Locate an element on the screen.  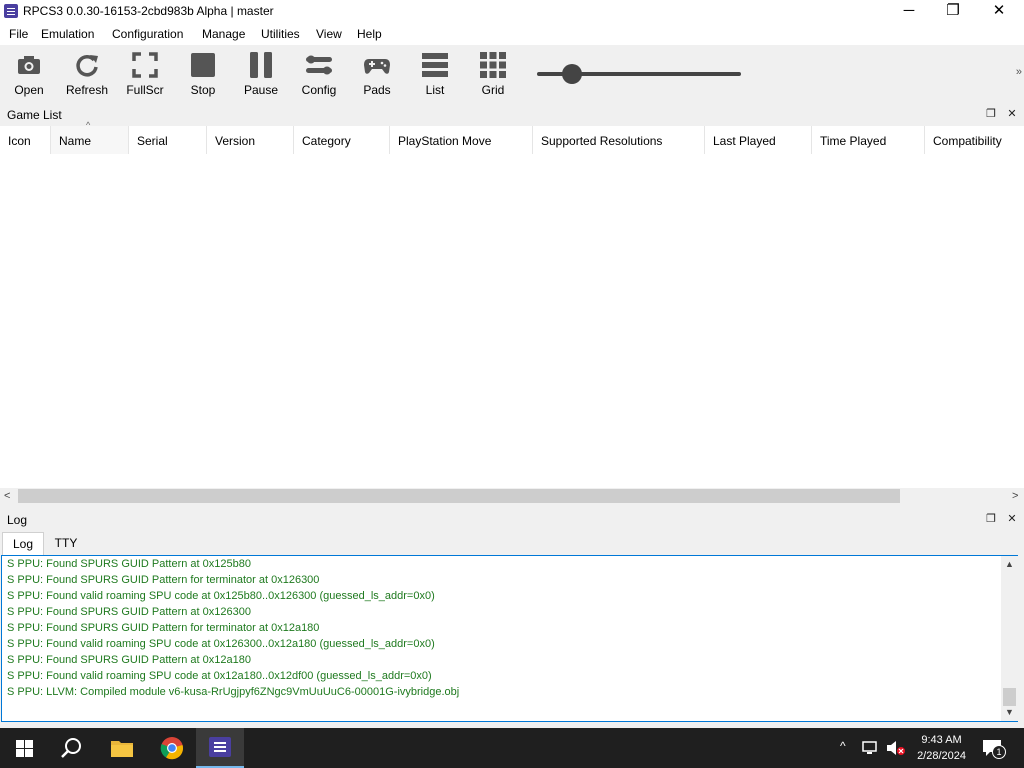
close-button: ✕ is located at coordinates (999, 12).